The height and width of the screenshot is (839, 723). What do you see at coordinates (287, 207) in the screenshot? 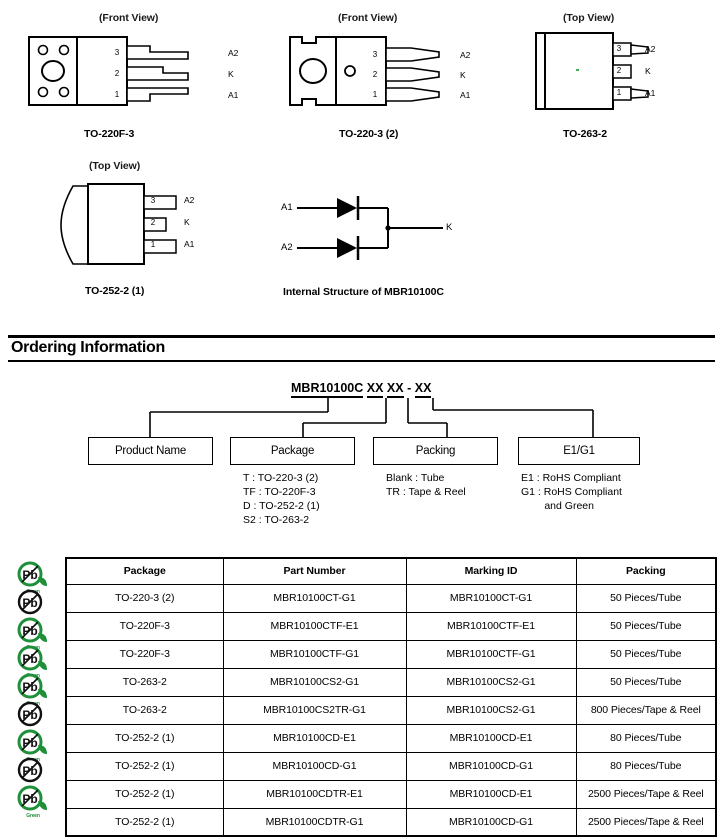
I see `internal-anode1-label: A1` at bounding box center [287, 207].